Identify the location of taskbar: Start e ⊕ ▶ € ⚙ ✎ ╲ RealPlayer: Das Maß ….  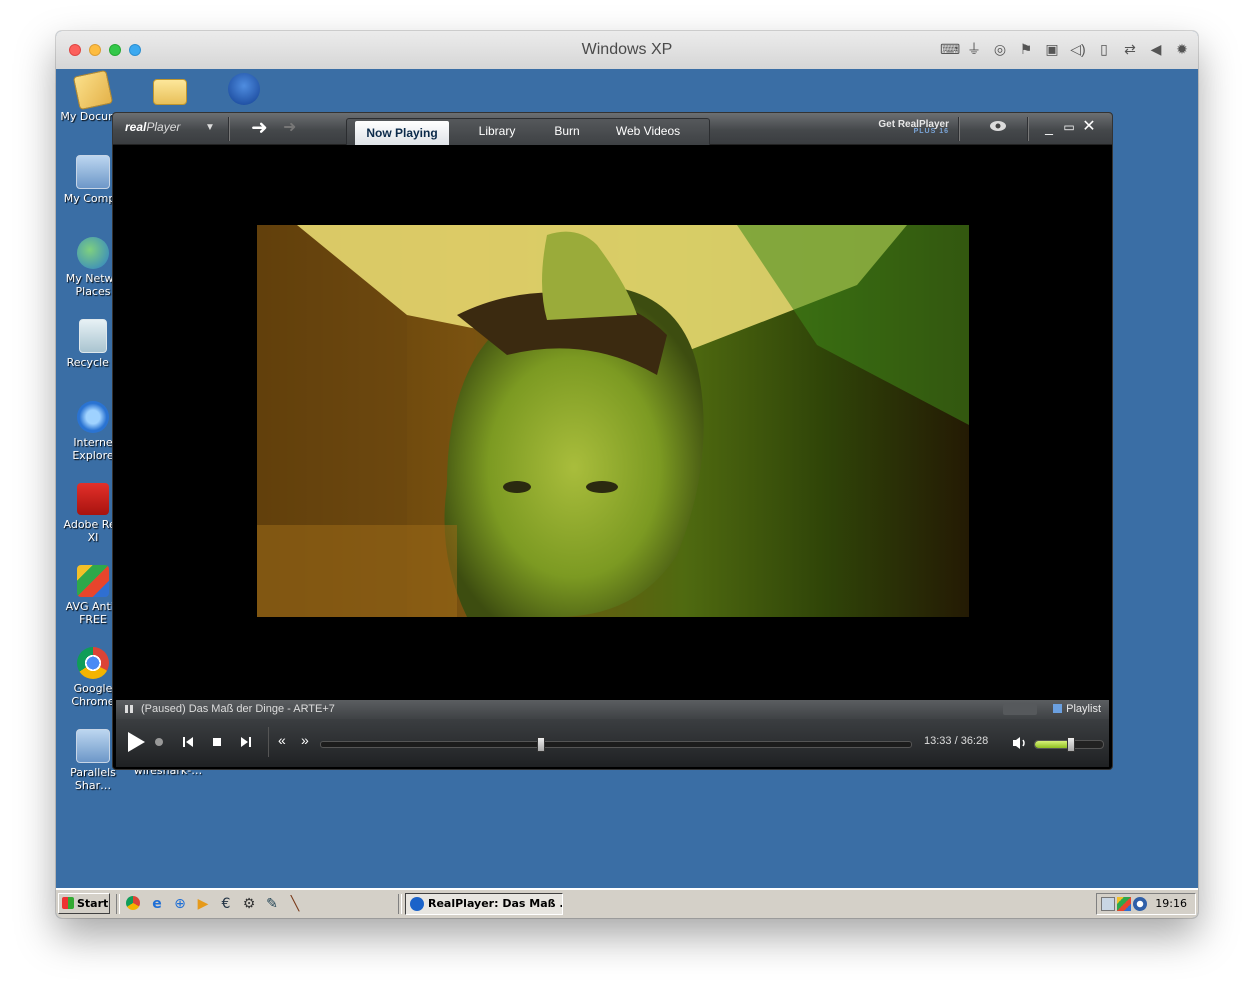
(627, 903).